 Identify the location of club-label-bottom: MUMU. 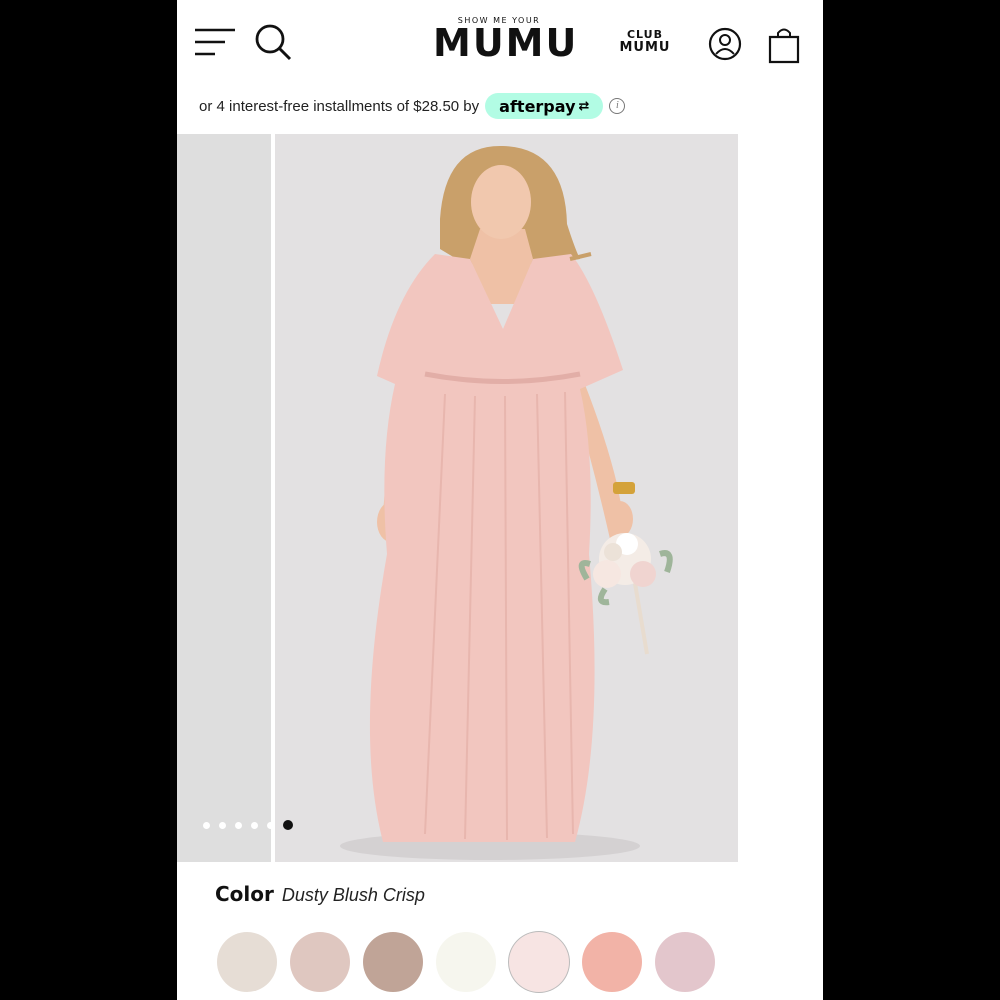
(645, 47).